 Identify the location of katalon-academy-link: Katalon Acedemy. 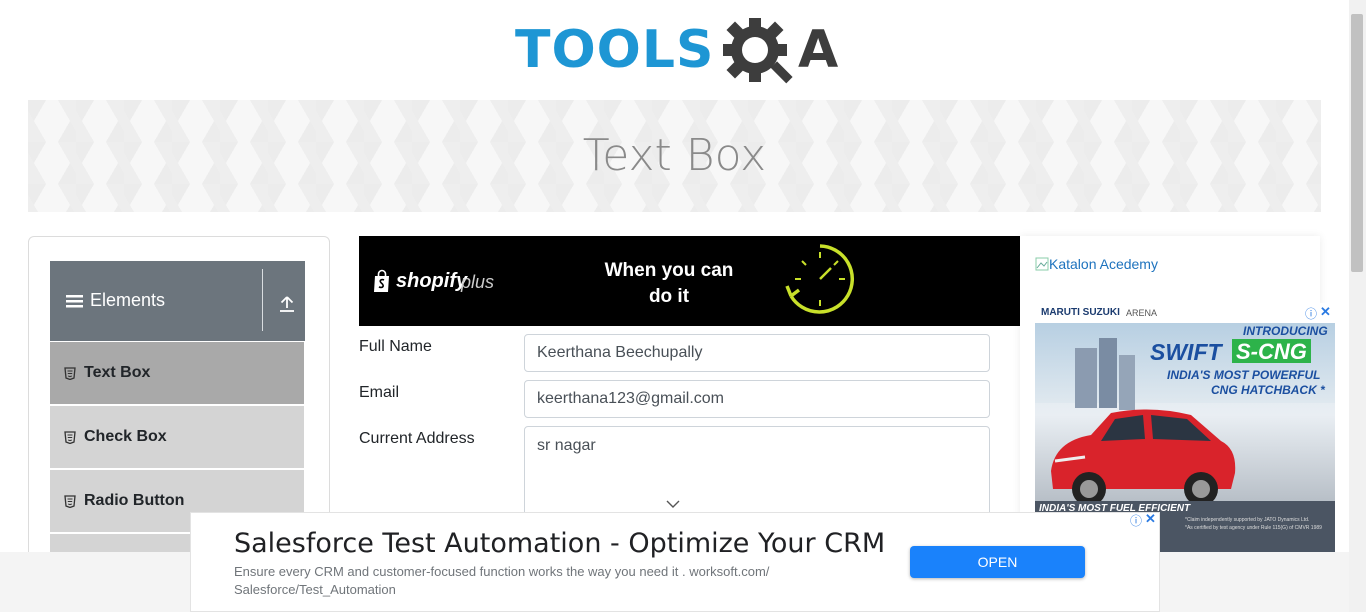
(1096, 264).